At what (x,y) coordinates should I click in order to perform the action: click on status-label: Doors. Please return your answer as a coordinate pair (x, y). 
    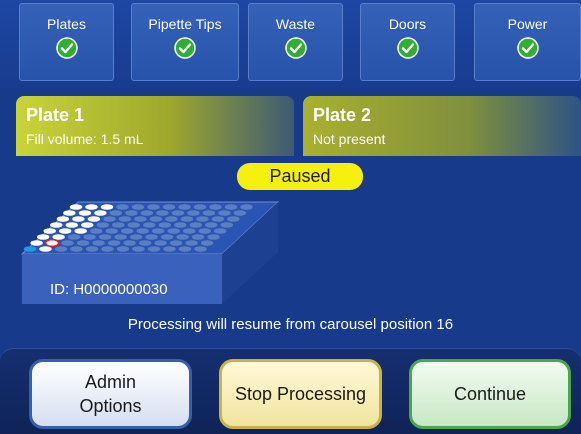
    Looking at the image, I should click on (407, 24).